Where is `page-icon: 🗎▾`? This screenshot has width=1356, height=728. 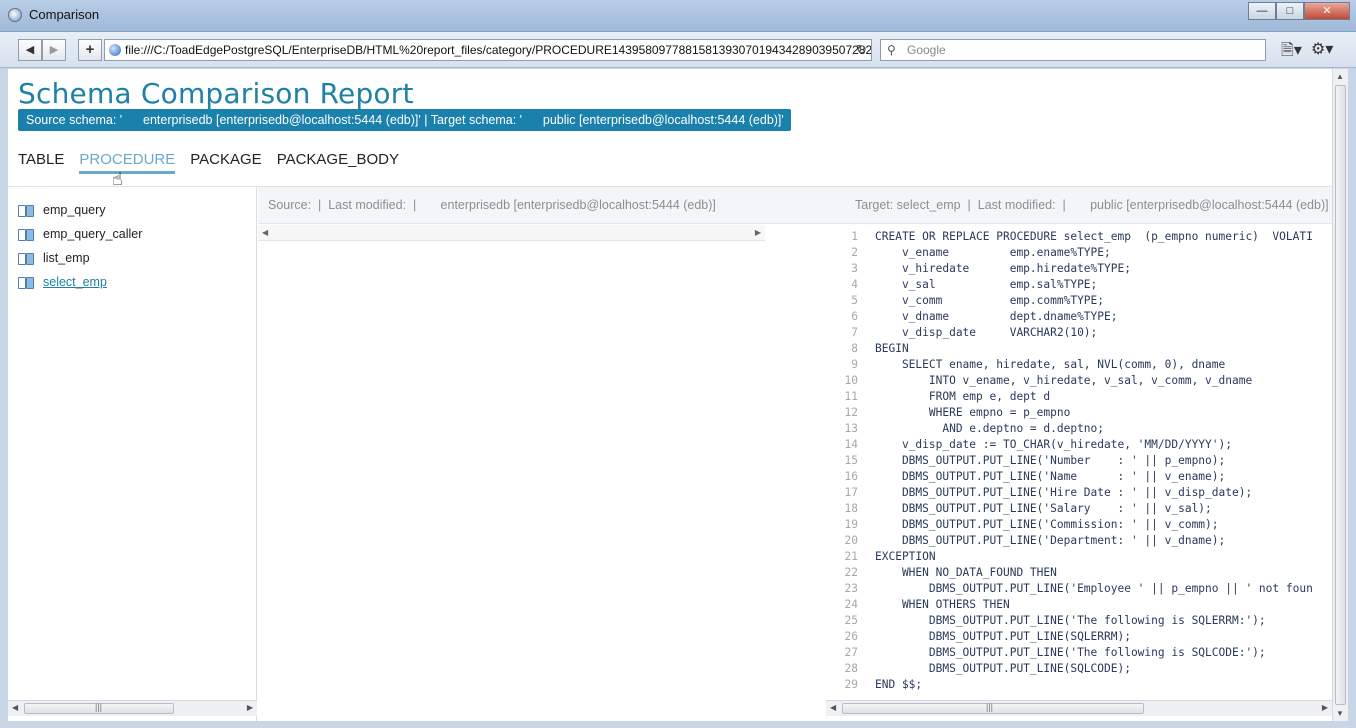
page-icon: 🗎▾ is located at coordinates (1291, 52).